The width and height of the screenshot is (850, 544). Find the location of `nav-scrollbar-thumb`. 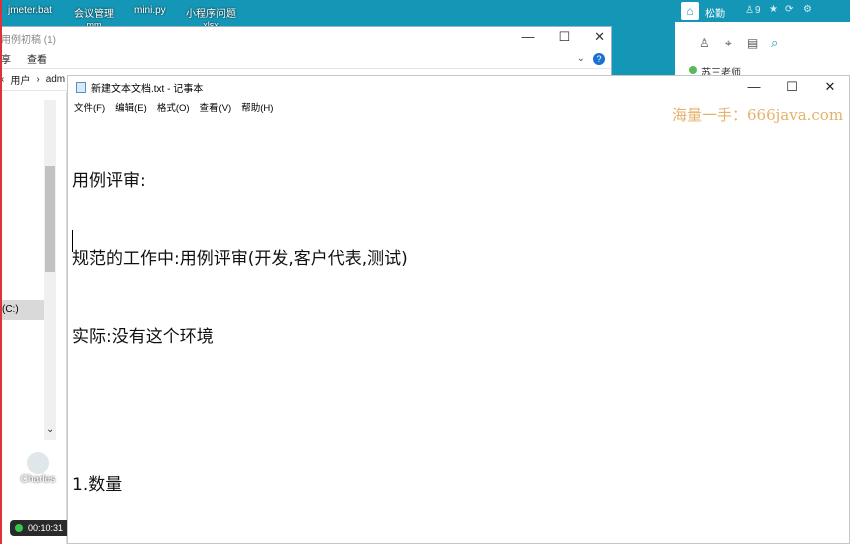

nav-scrollbar-thumb is located at coordinates (50, 219).